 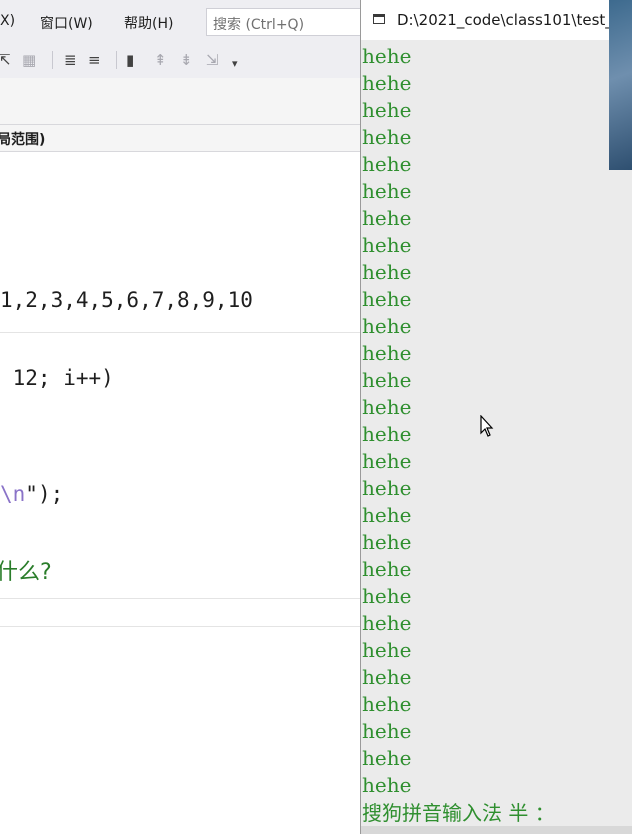 What do you see at coordinates (235, 64) in the screenshot?
I see `toolbar-overflow-icon: ▾` at bounding box center [235, 64].